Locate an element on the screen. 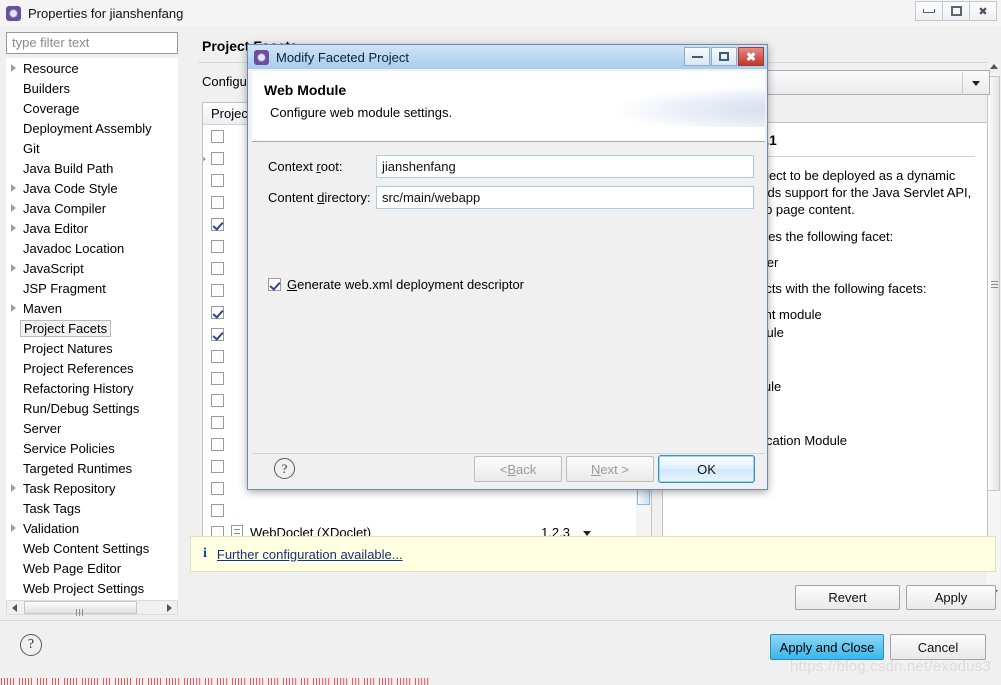  sidebar-item-label: Project Facets is located at coordinates (66, 328).